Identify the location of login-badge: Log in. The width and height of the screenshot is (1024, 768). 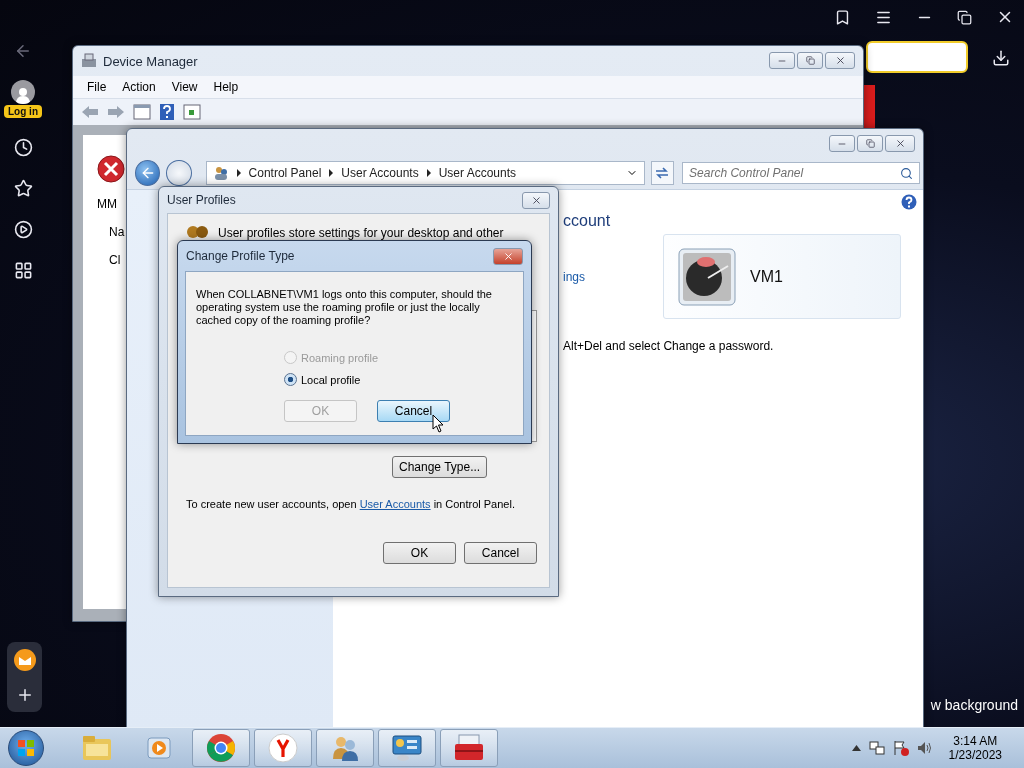
(23, 111).